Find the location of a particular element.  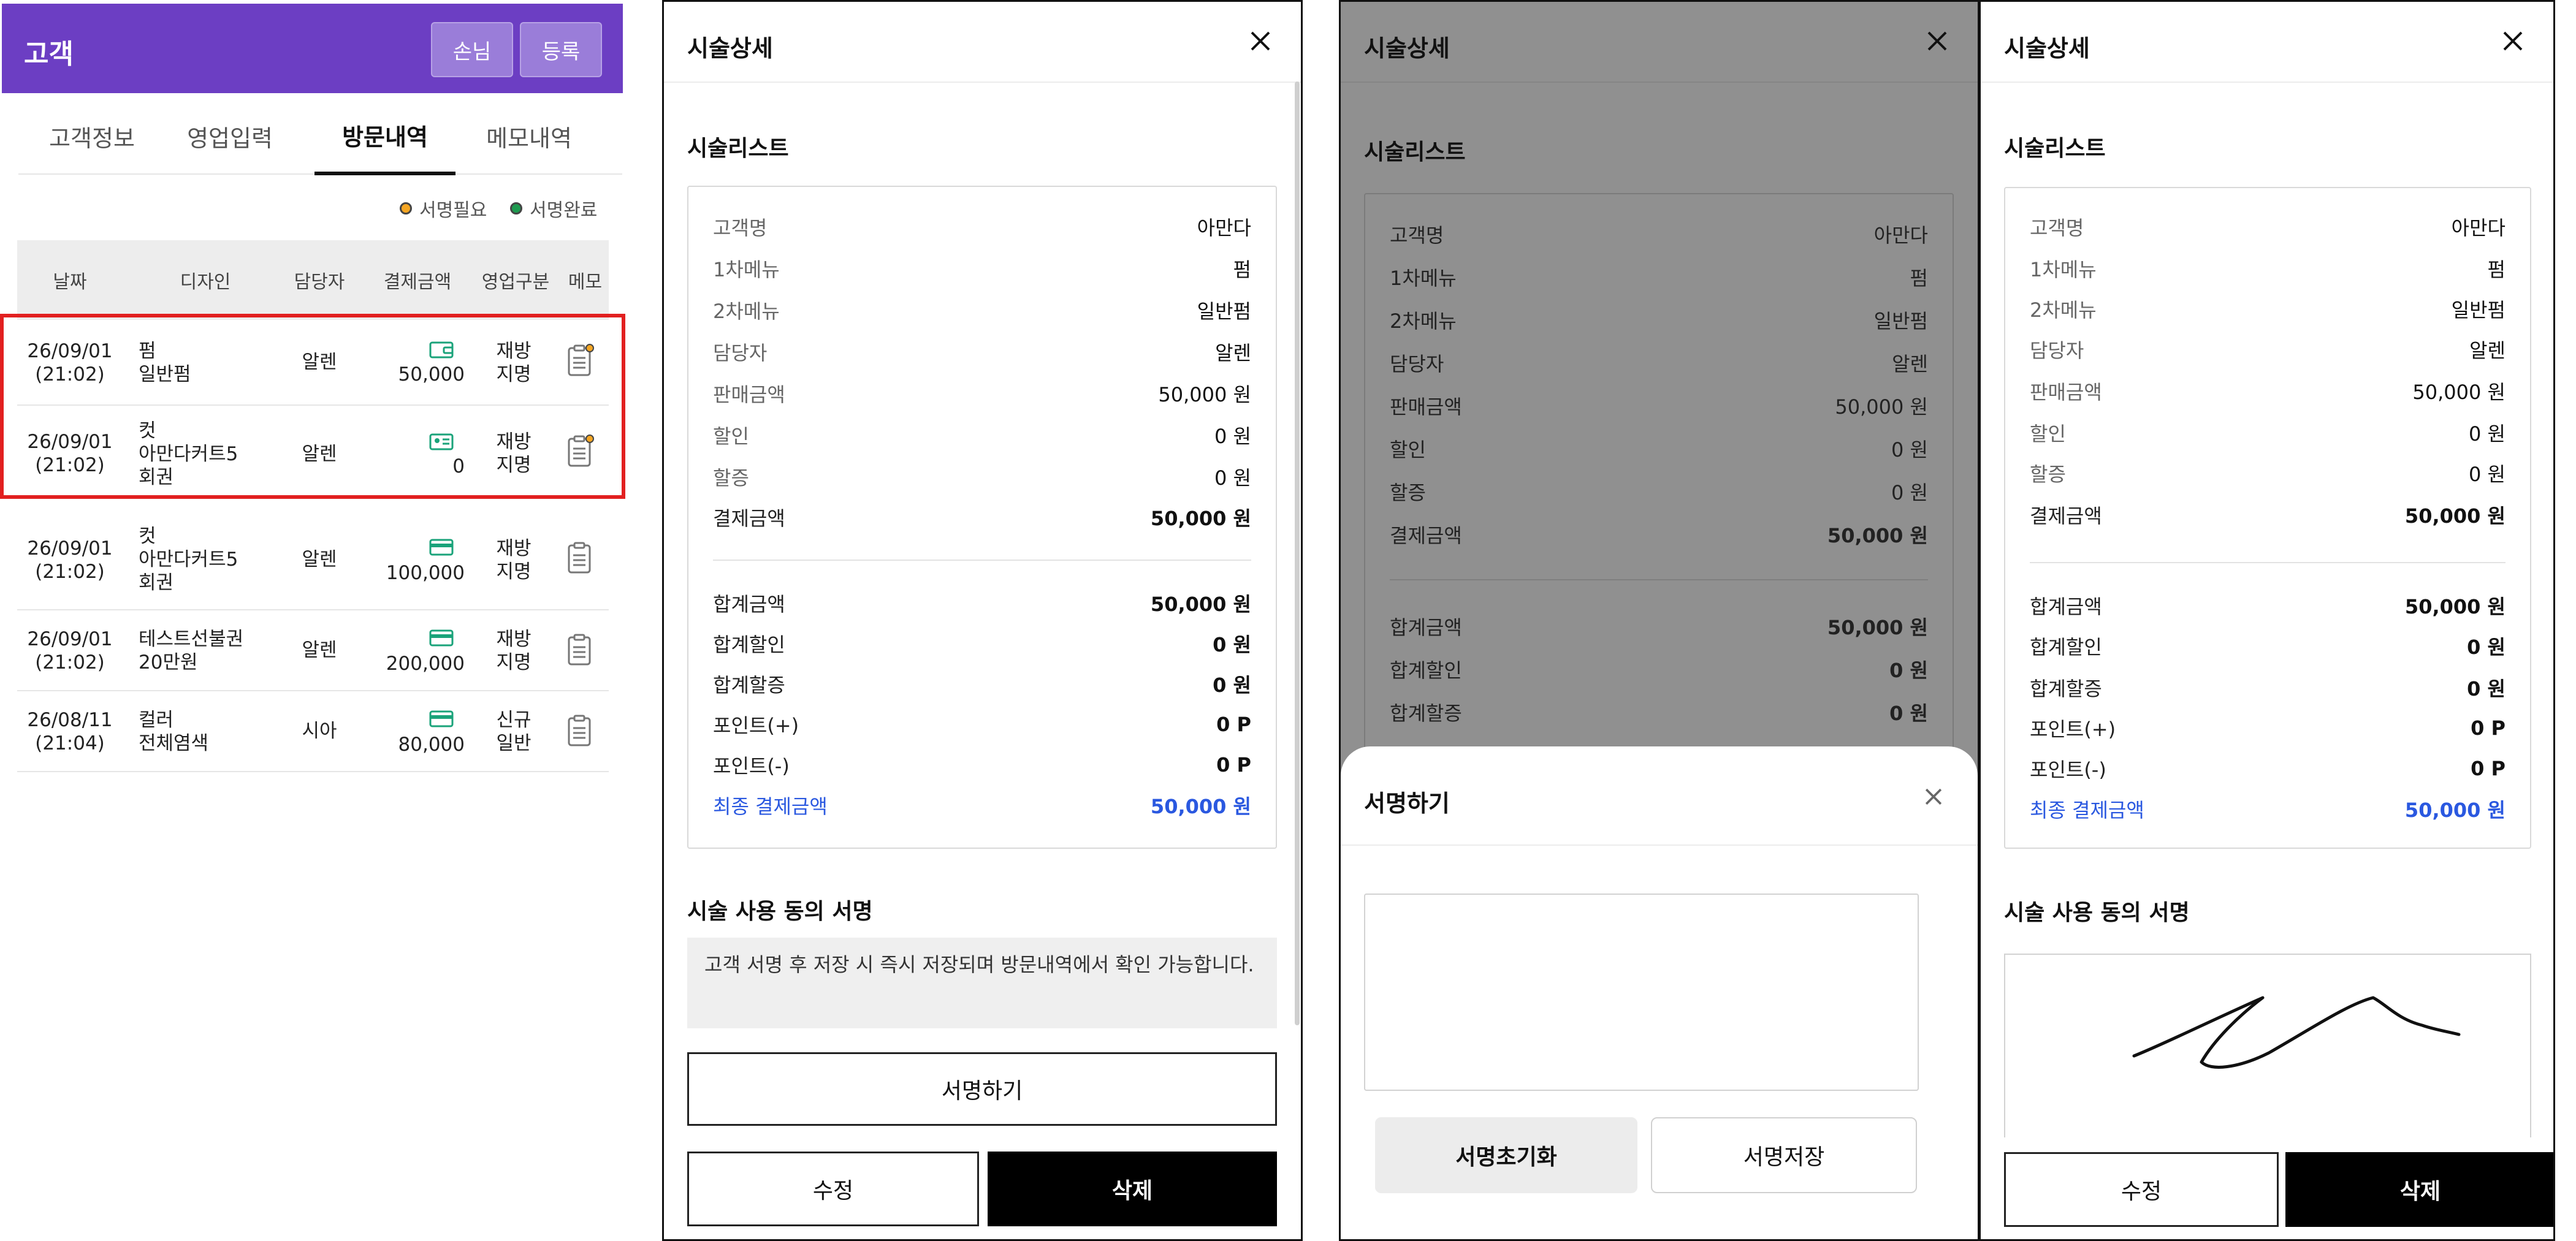

scrollbar is located at coordinates (1297, 554).